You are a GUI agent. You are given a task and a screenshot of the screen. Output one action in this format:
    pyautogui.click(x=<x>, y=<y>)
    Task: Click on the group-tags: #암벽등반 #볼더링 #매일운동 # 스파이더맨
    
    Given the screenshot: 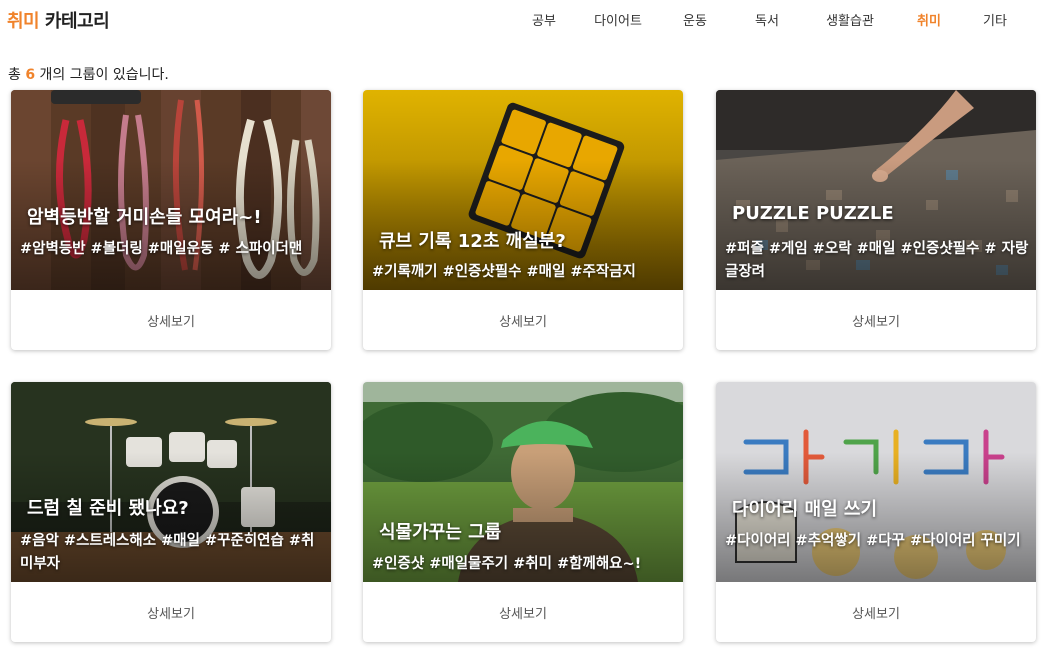 What is the action you would take?
    pyautogui.click(x=161, y=249)
    